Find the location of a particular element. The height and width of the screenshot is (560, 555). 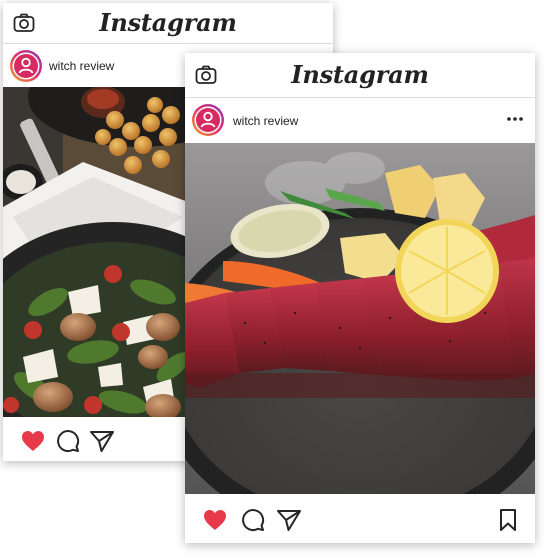

more-icon is located at coordinates (515, 119).